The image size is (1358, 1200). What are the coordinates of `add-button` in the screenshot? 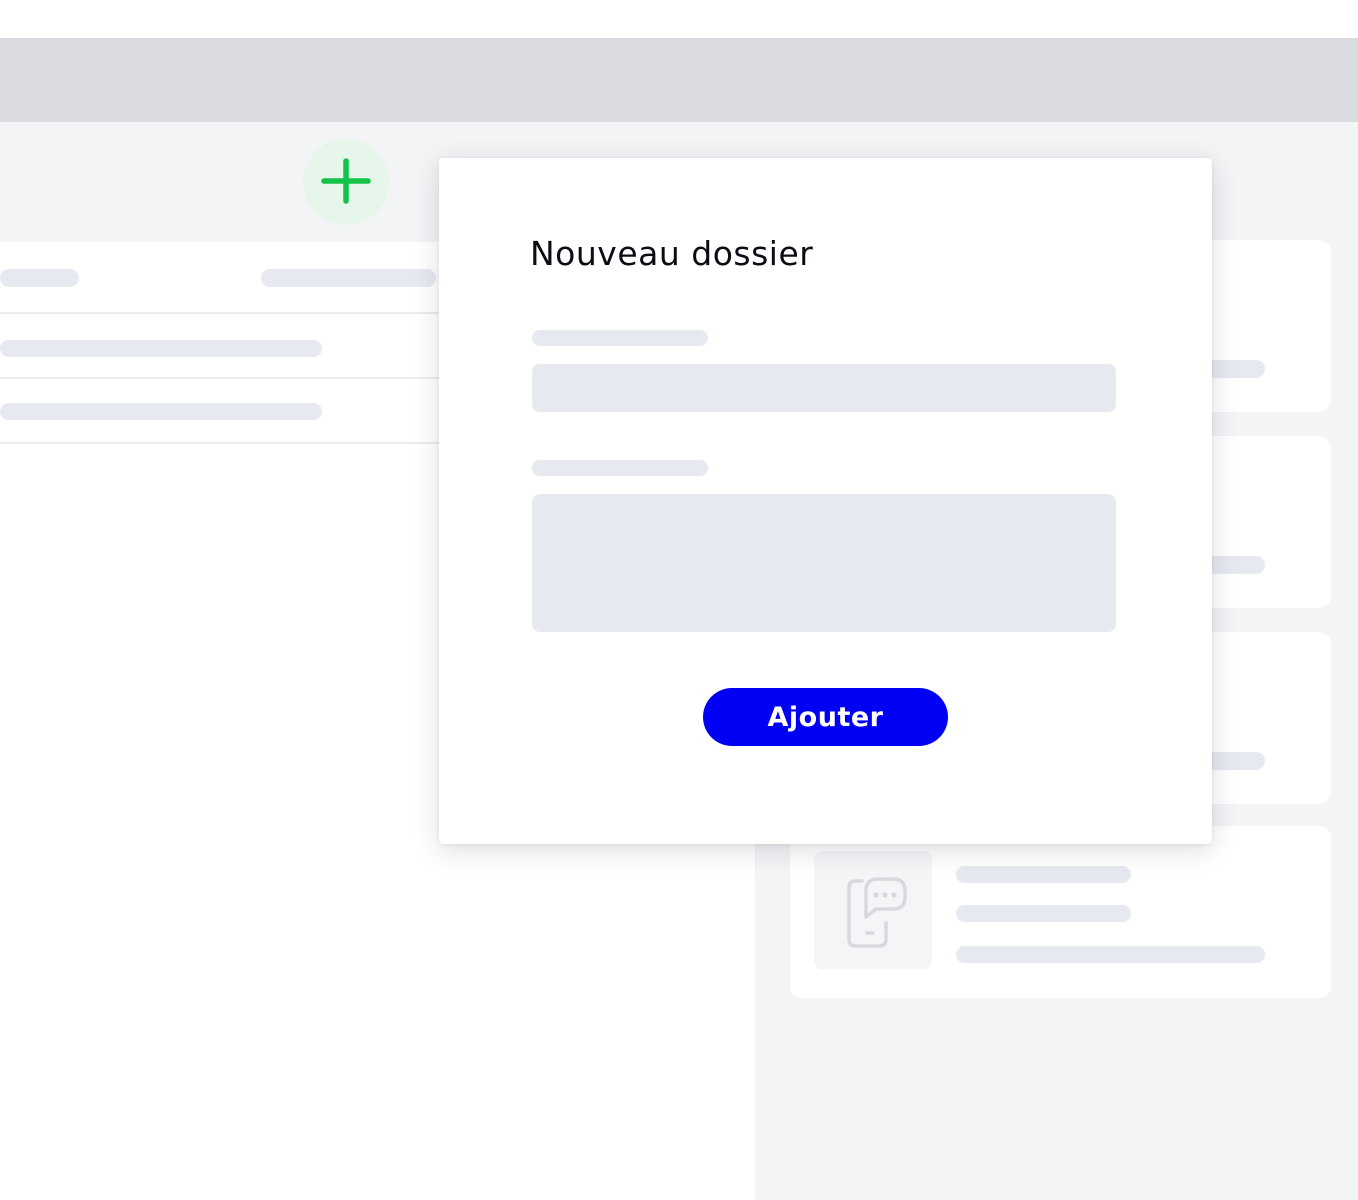 It's located at (346, 182).